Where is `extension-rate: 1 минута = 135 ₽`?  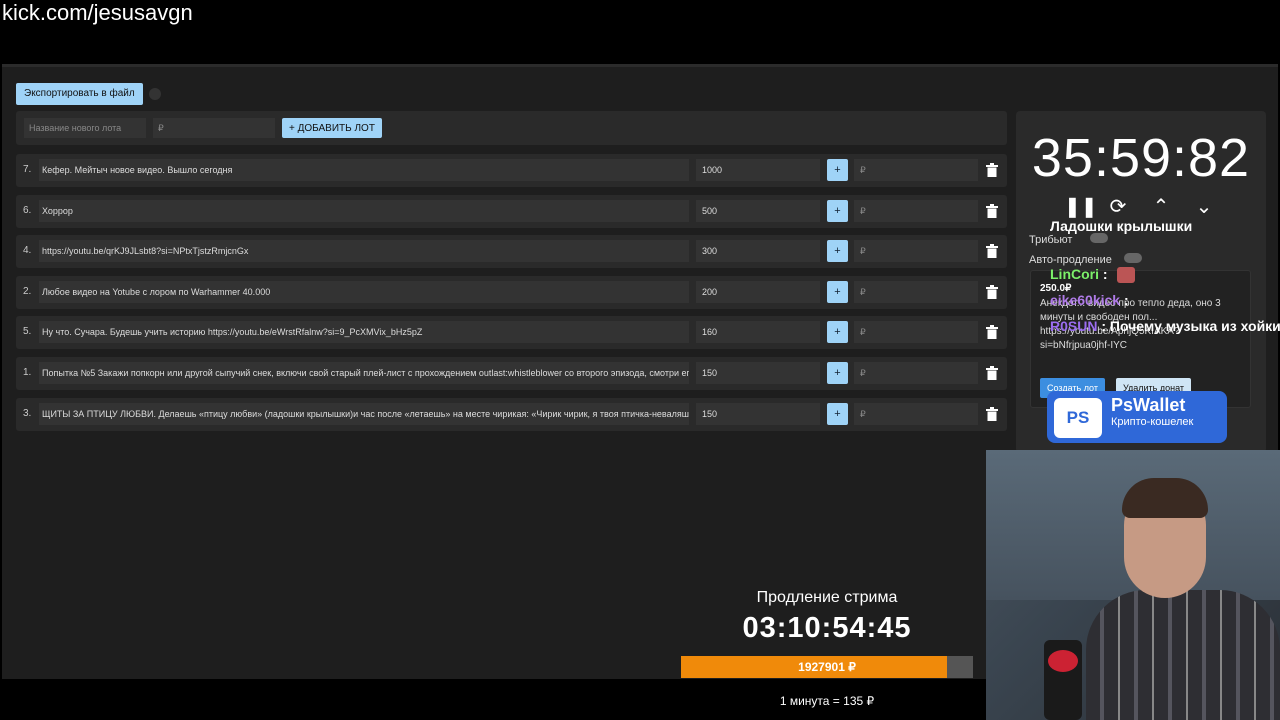
extension-rate: 1 минута = 135 ₽ is located at coordinates (827, 701).